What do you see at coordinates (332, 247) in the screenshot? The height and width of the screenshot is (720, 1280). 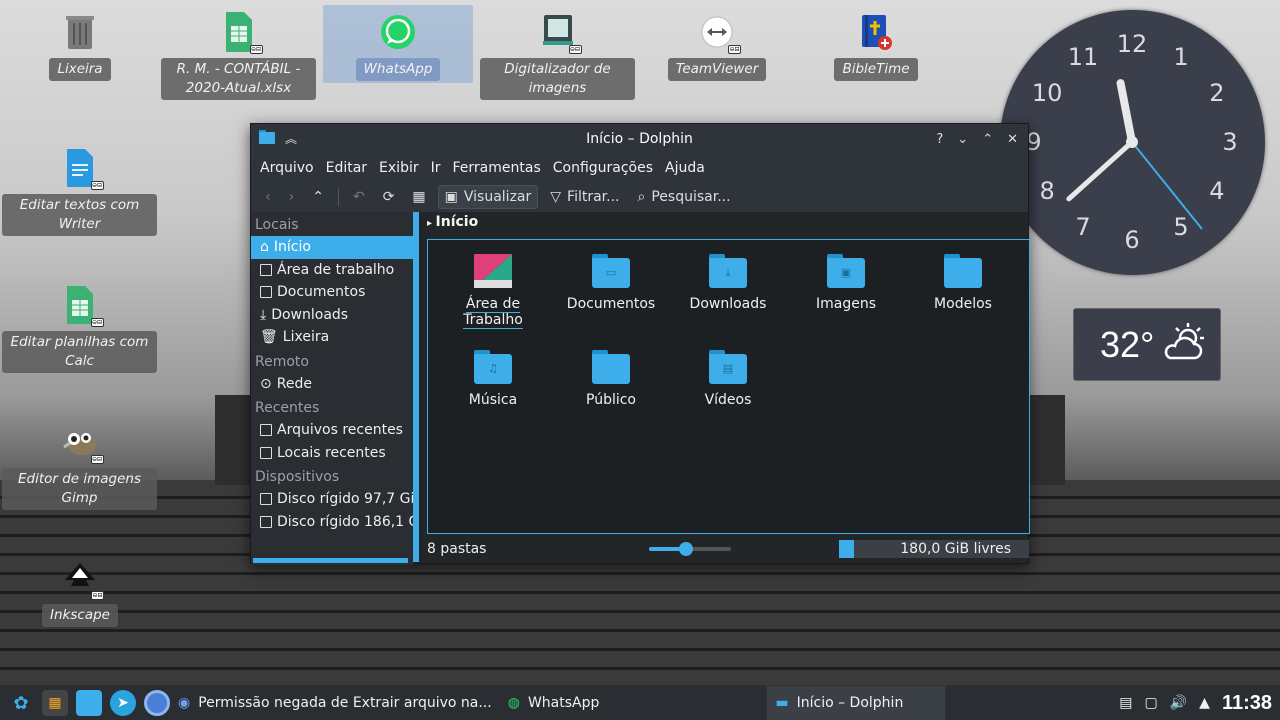 I see `sidebar-item-inicio: ⌂ Início` at bounding box center [332, 247].